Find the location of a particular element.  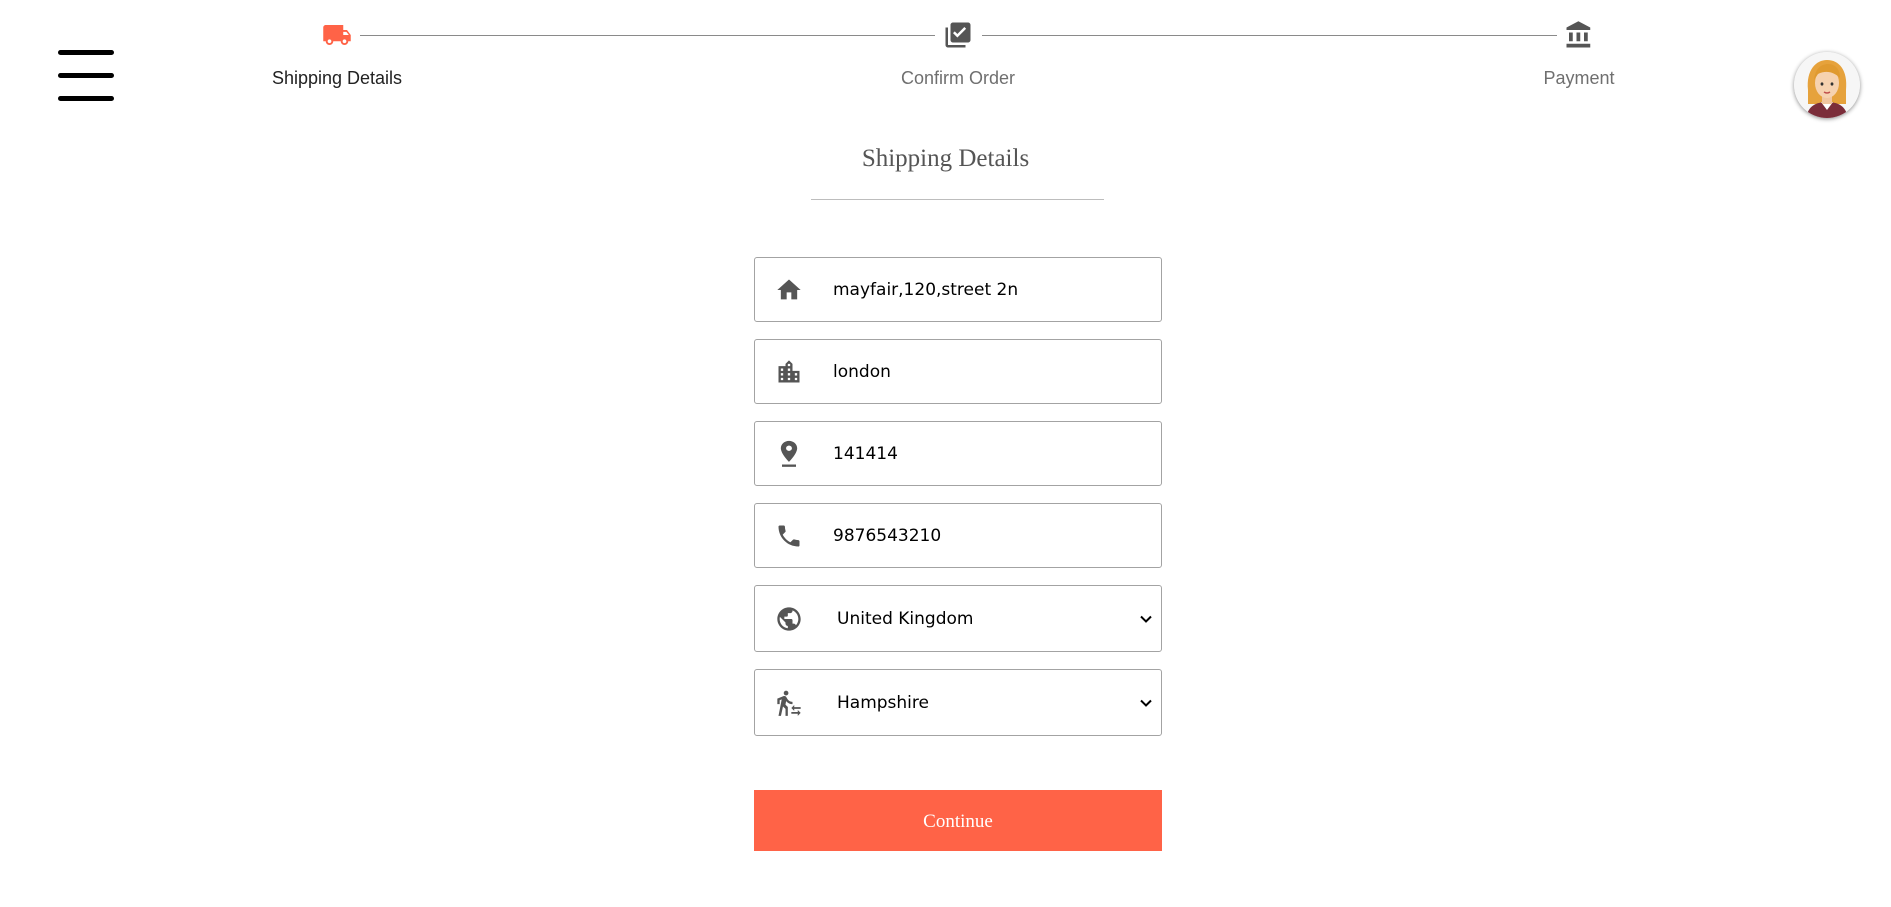

checklist-icon is located at coordinates (958, 35).